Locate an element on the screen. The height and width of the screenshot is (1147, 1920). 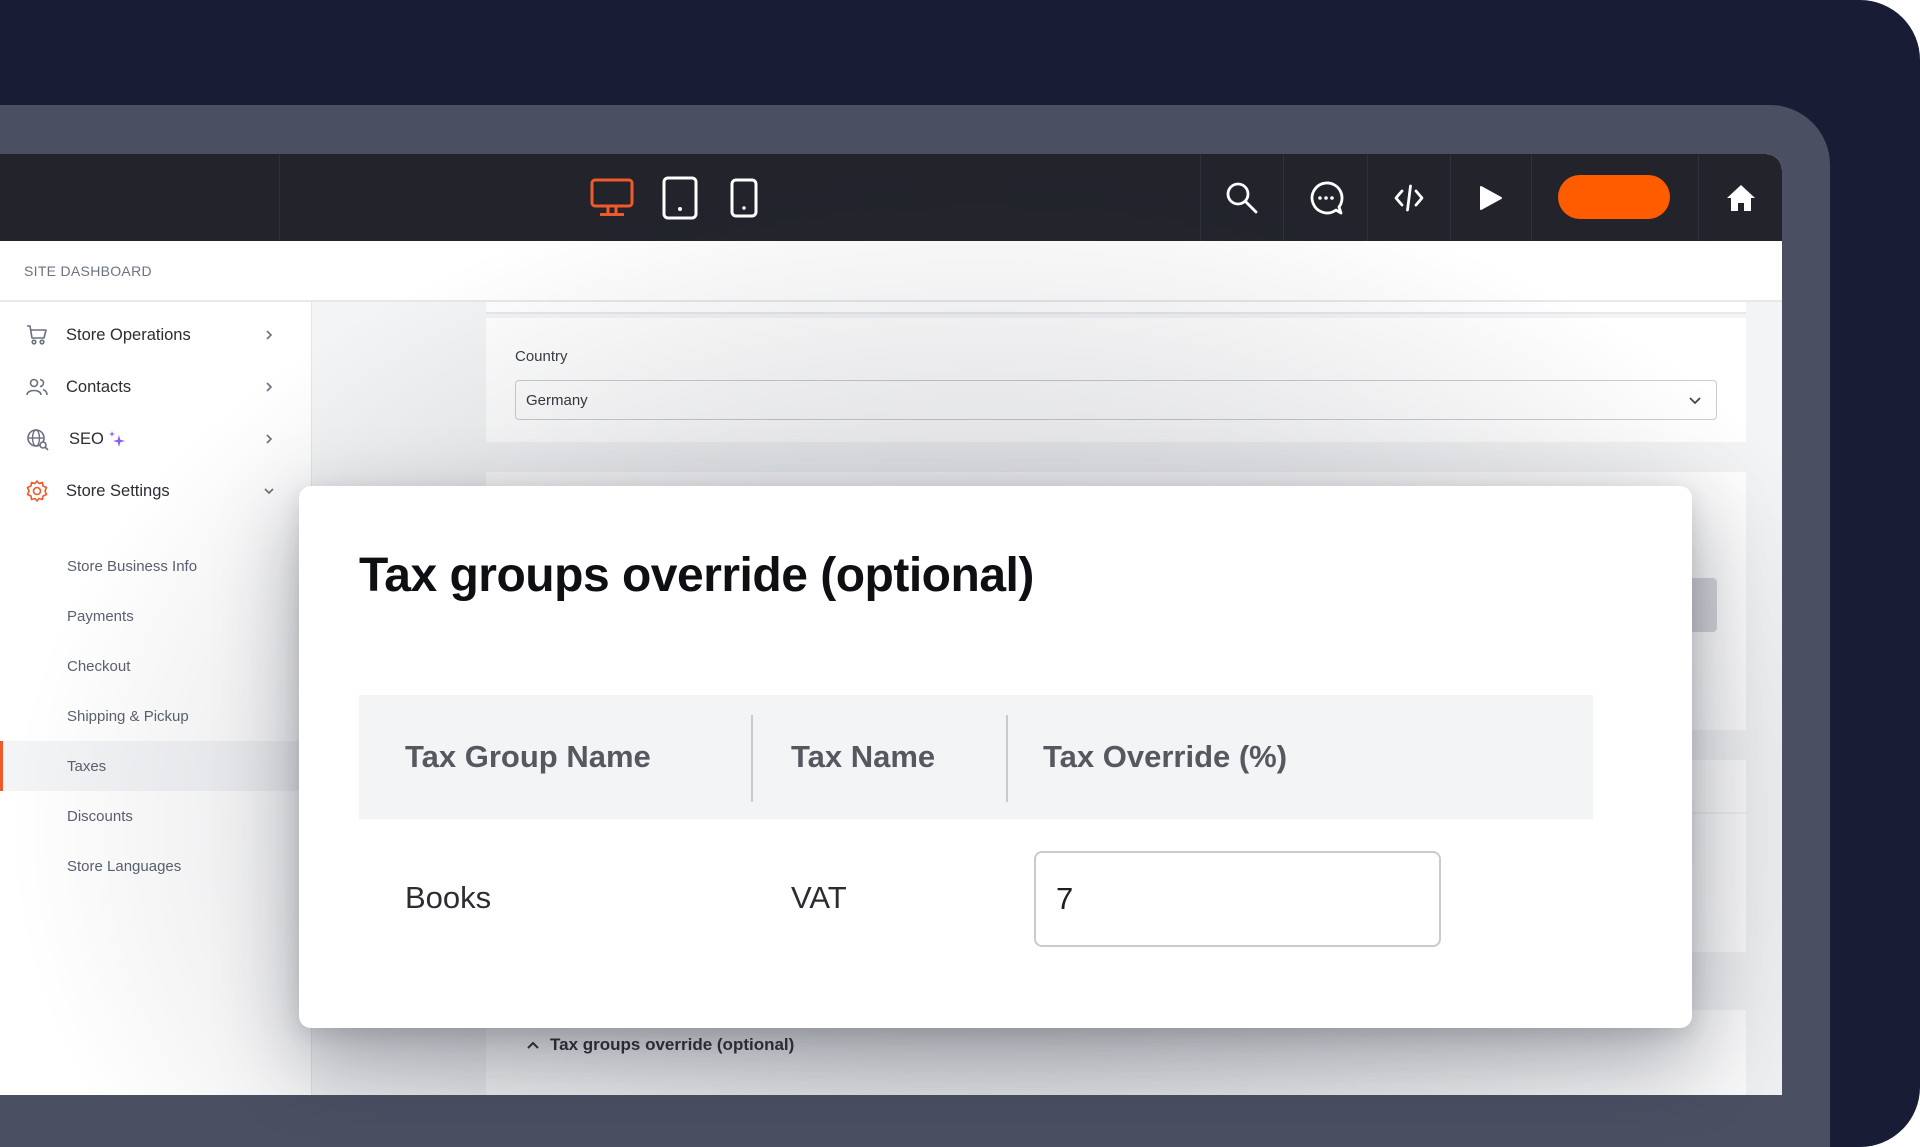
preview-button is located at coordinates (1491, 197).